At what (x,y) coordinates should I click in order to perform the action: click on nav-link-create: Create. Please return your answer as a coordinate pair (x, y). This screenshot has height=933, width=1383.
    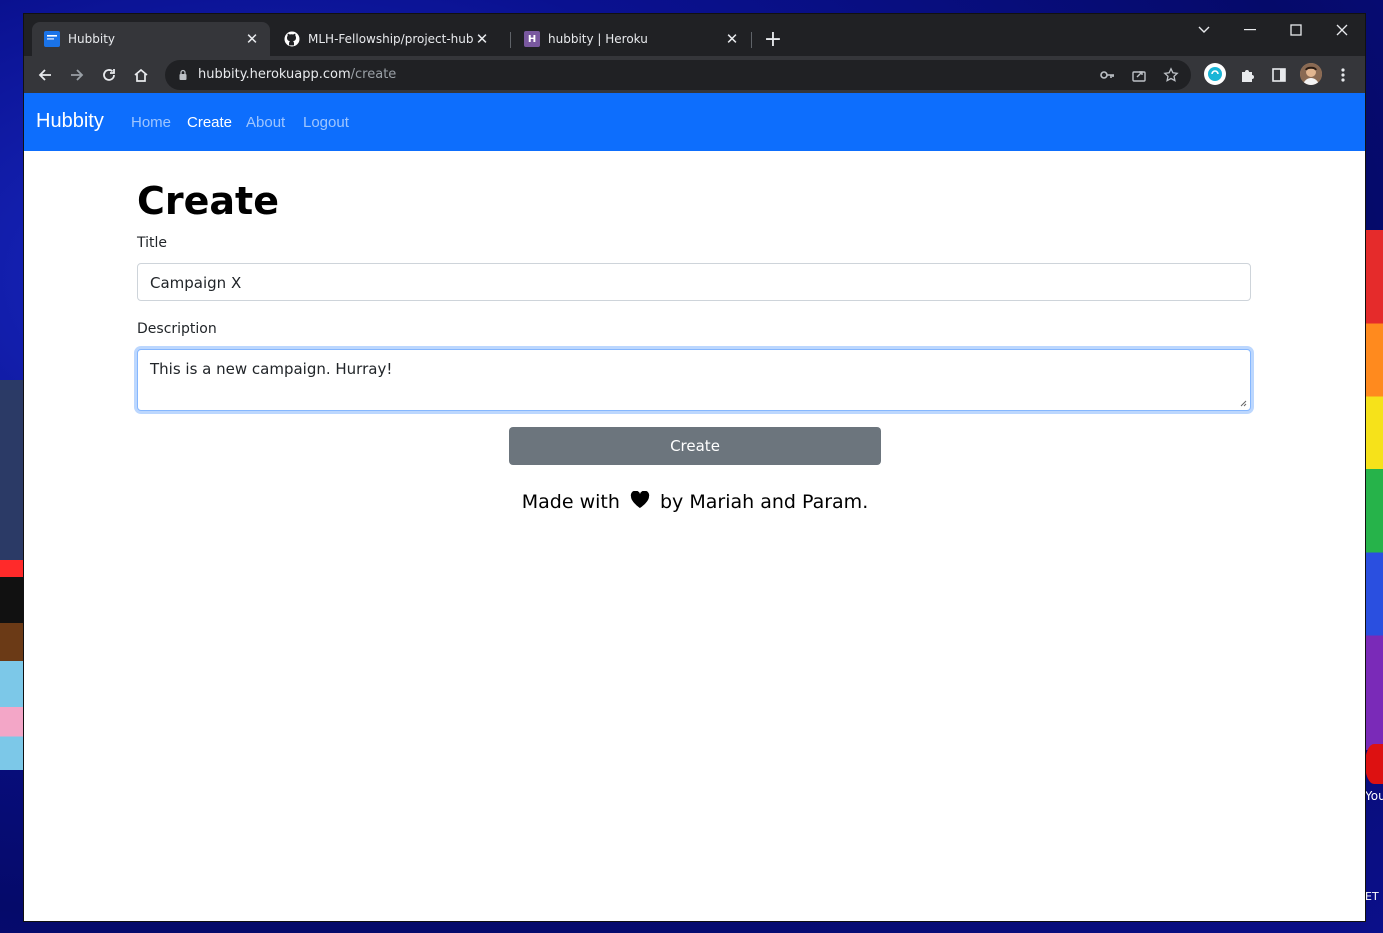
    Looking at the image, I should click on (209, 122).